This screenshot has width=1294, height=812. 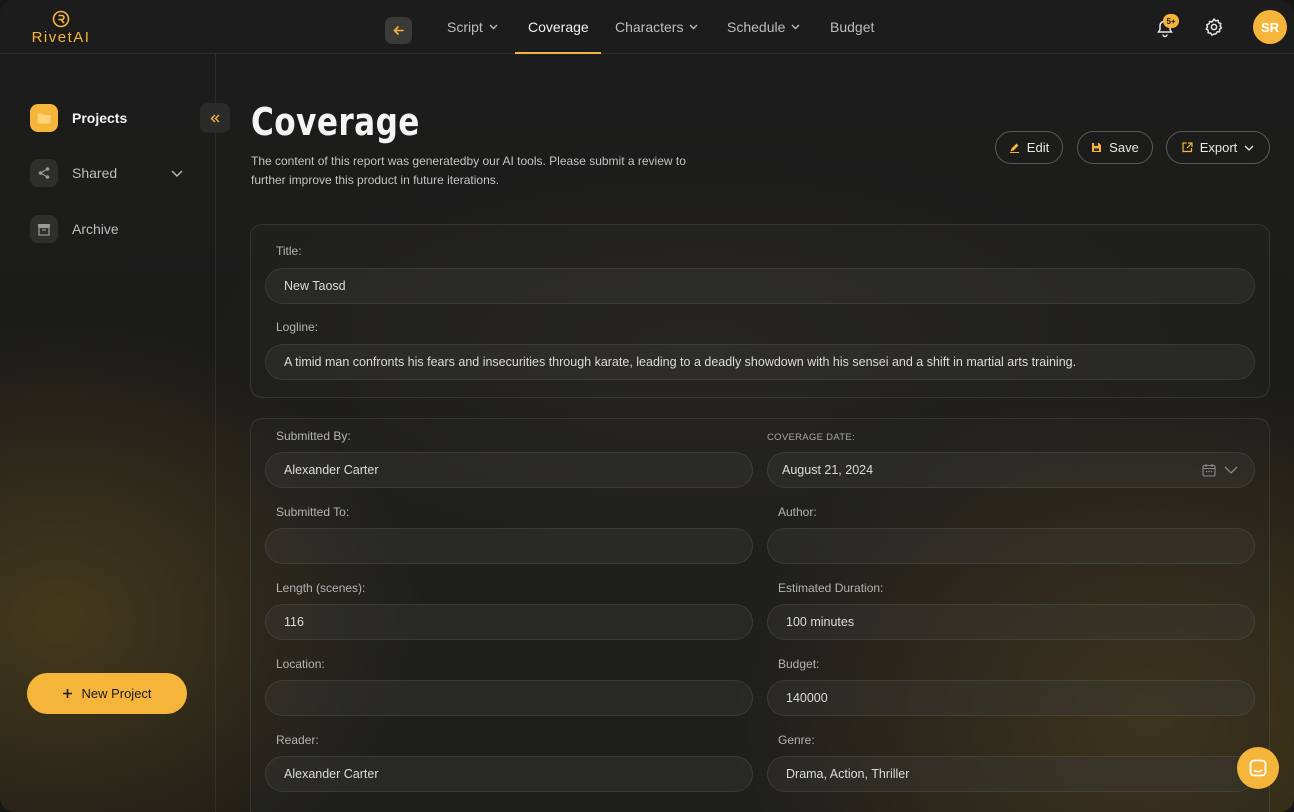 I want to click on sidebar-item-label: Archive, so click(x=95, y=229).